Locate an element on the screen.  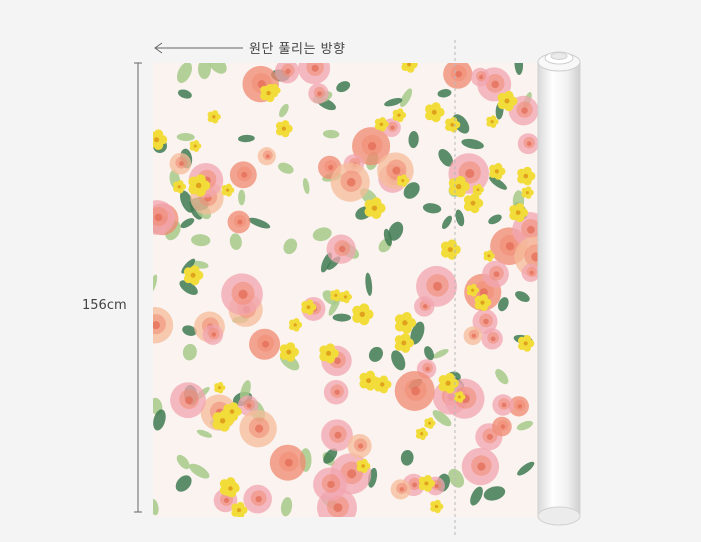
unroll-direction-label: 원단 풀리는 방향 is located at coordinates (297, 49).